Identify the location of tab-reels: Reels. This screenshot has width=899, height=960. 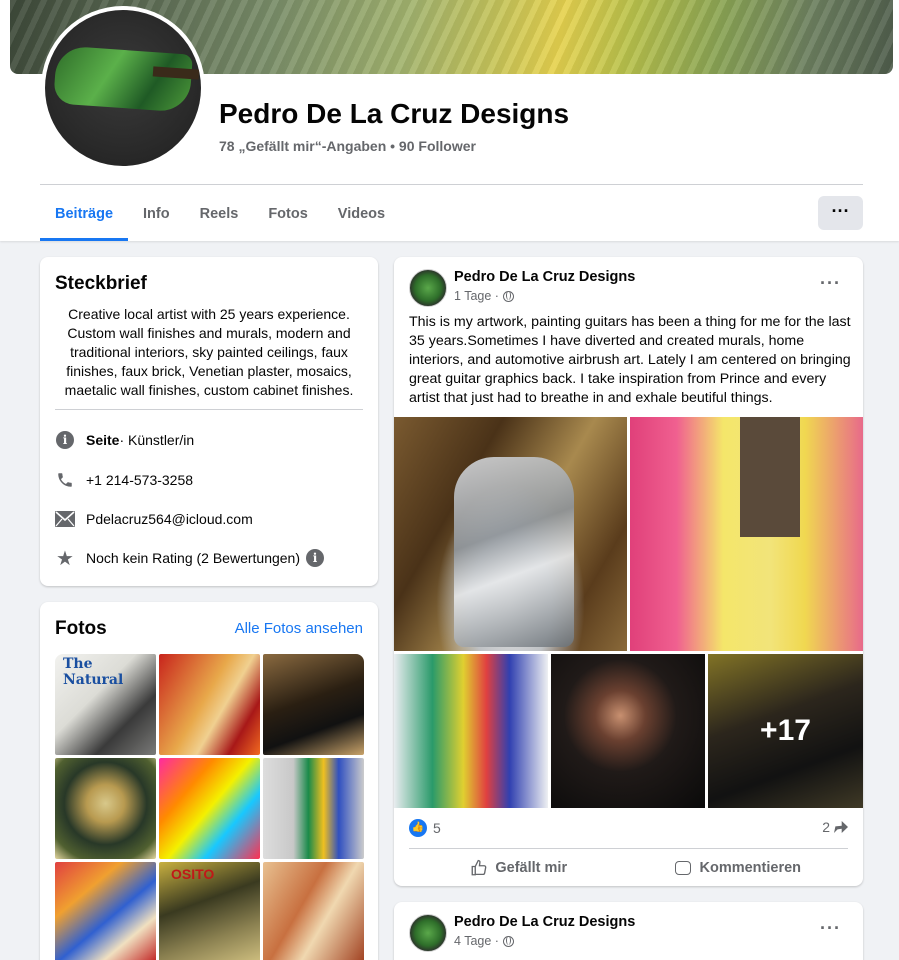
(219, 215).